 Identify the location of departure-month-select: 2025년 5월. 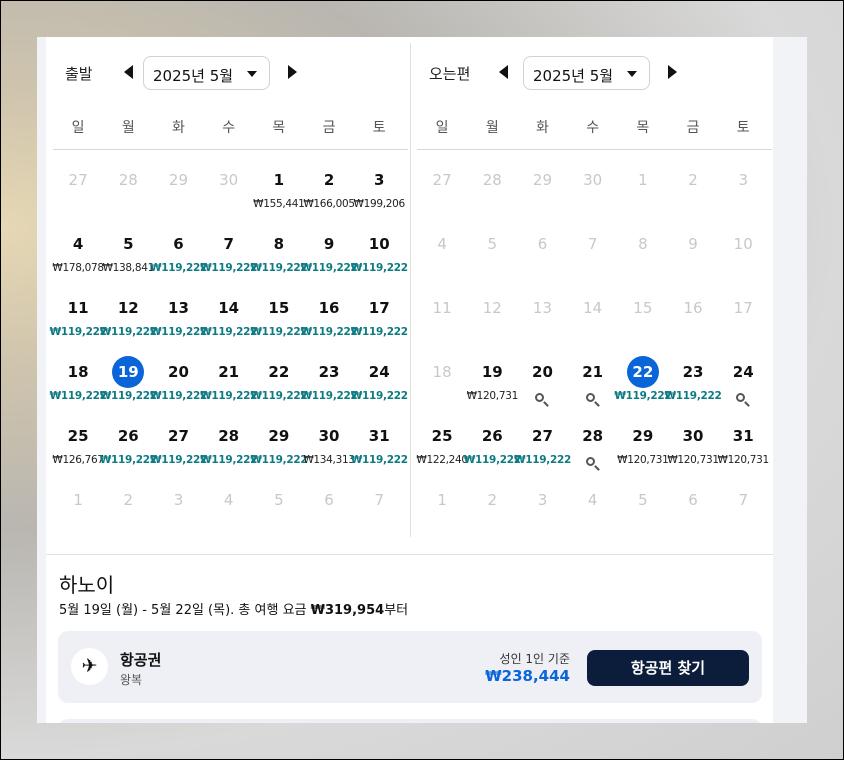
(206, 73).